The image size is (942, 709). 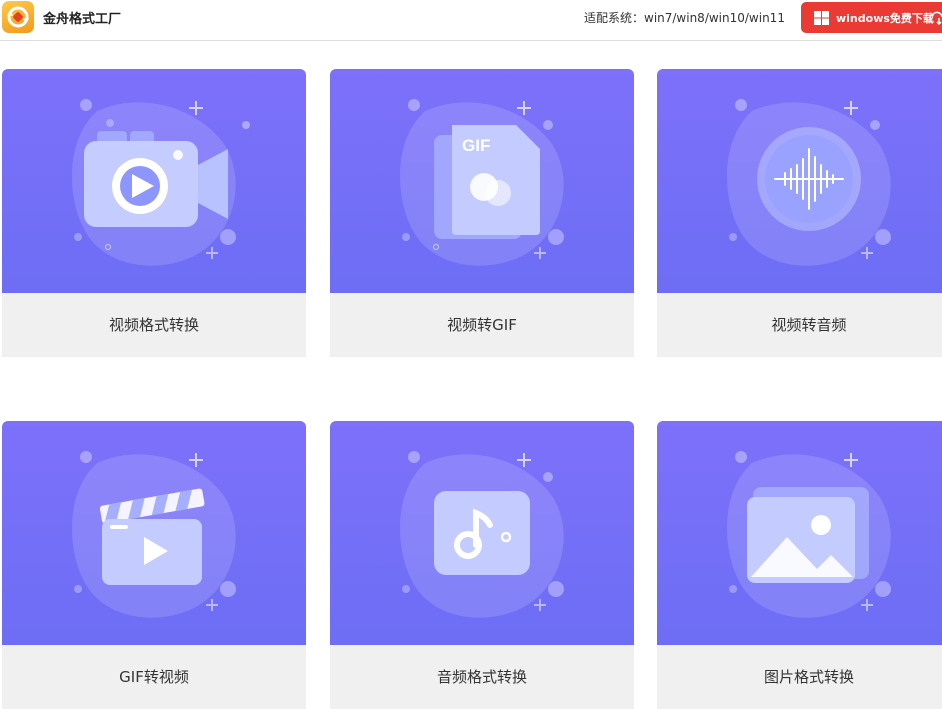 What do you see at coordinates (82, 19) in the screenshot?
I see `app-title: 金舟格式工厂` at bounding box center [82, 19].